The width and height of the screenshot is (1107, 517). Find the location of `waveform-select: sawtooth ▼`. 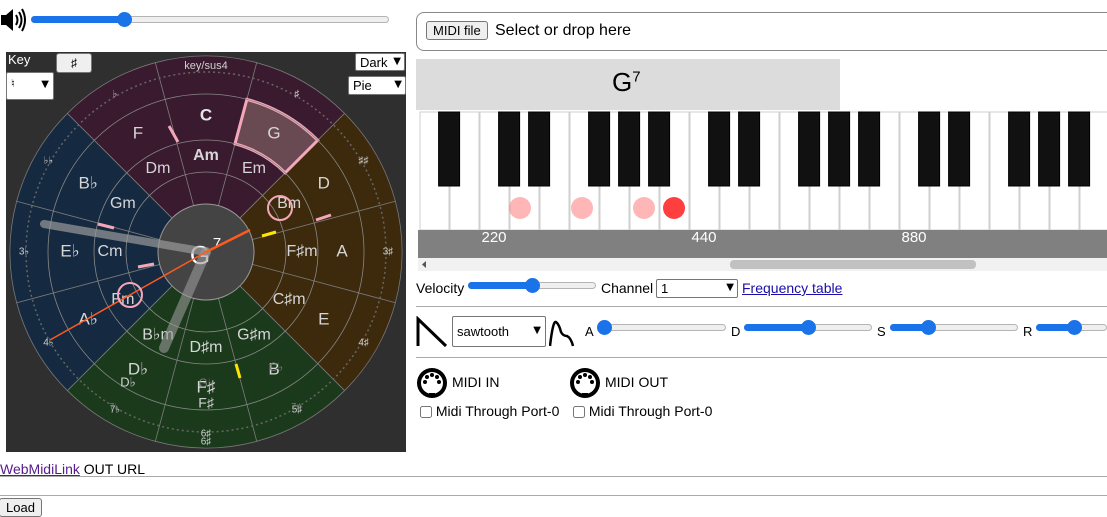

waveform-select: sawtooth ▼ is located at coordinates (499, 331).